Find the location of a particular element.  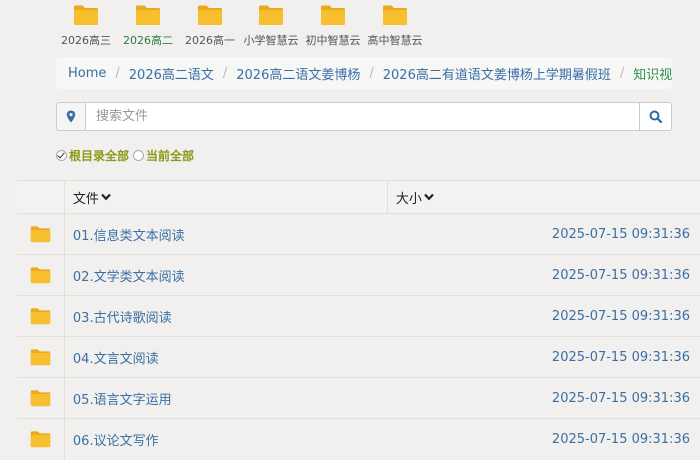

scope-option-current-all: 当前全部 is located at coordinates (163, 155).